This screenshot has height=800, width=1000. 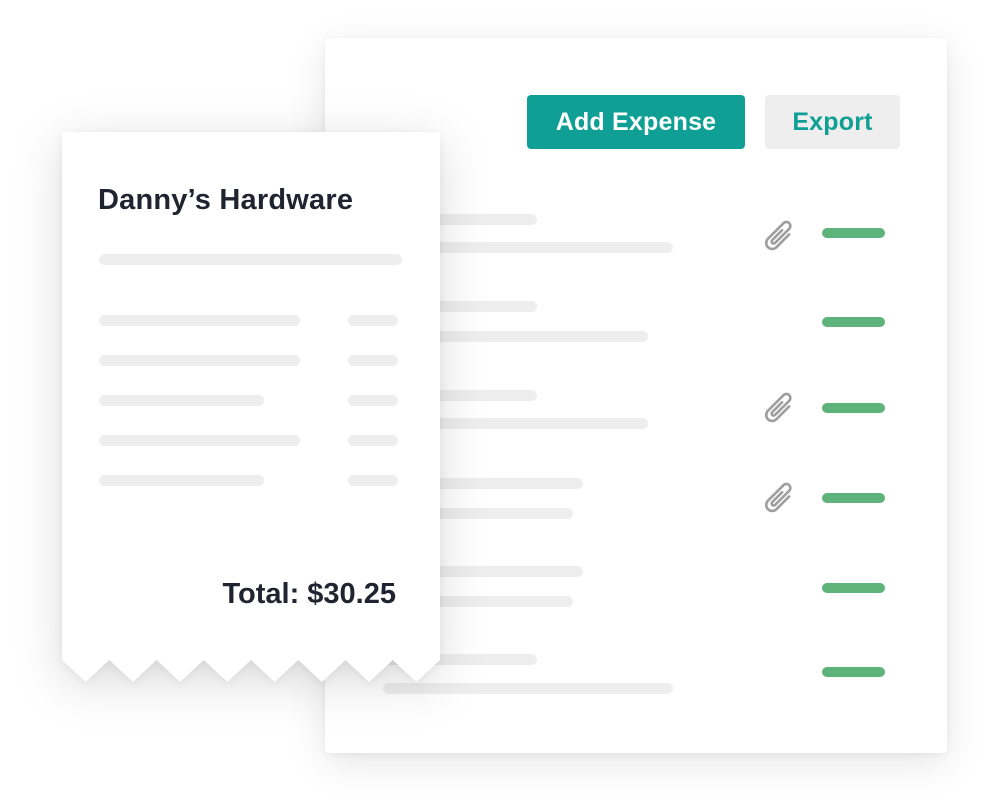 What do you see at coordinates (832, 122) in the screenshot?
I see `export-button: Export` at bounding box center [832, 122].